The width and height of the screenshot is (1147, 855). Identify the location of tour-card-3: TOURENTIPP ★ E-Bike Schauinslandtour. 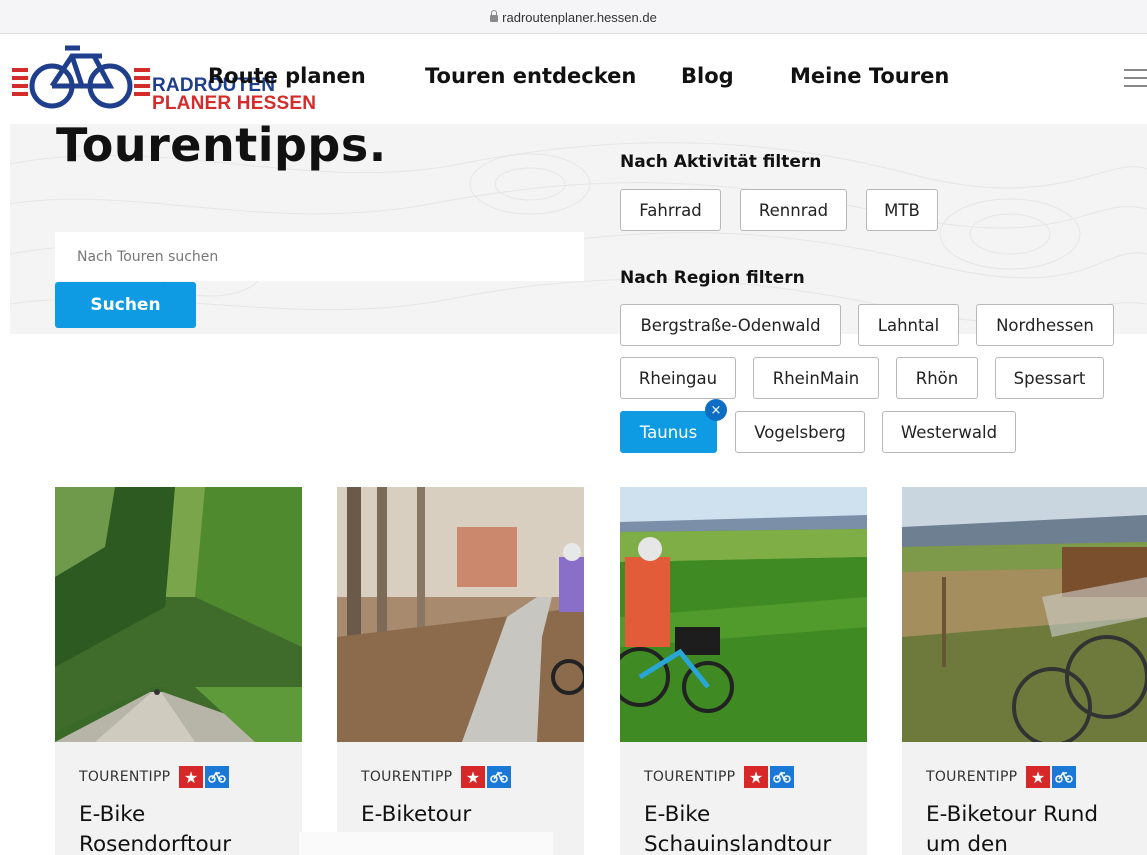
(743, 671).